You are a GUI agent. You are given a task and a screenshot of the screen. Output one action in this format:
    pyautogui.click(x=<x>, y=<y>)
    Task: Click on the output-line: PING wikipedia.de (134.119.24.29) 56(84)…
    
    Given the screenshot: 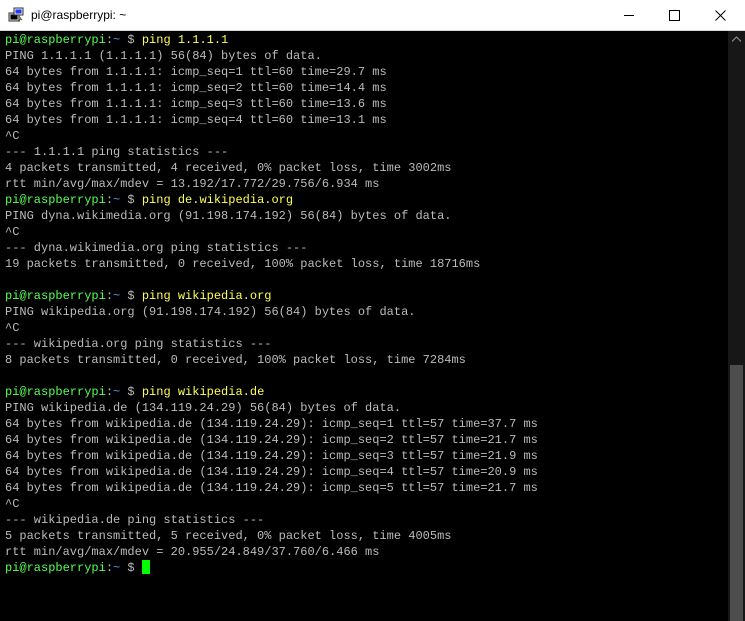 What is the action you would take?
    pyautogui.click(x=203, y=408)
    